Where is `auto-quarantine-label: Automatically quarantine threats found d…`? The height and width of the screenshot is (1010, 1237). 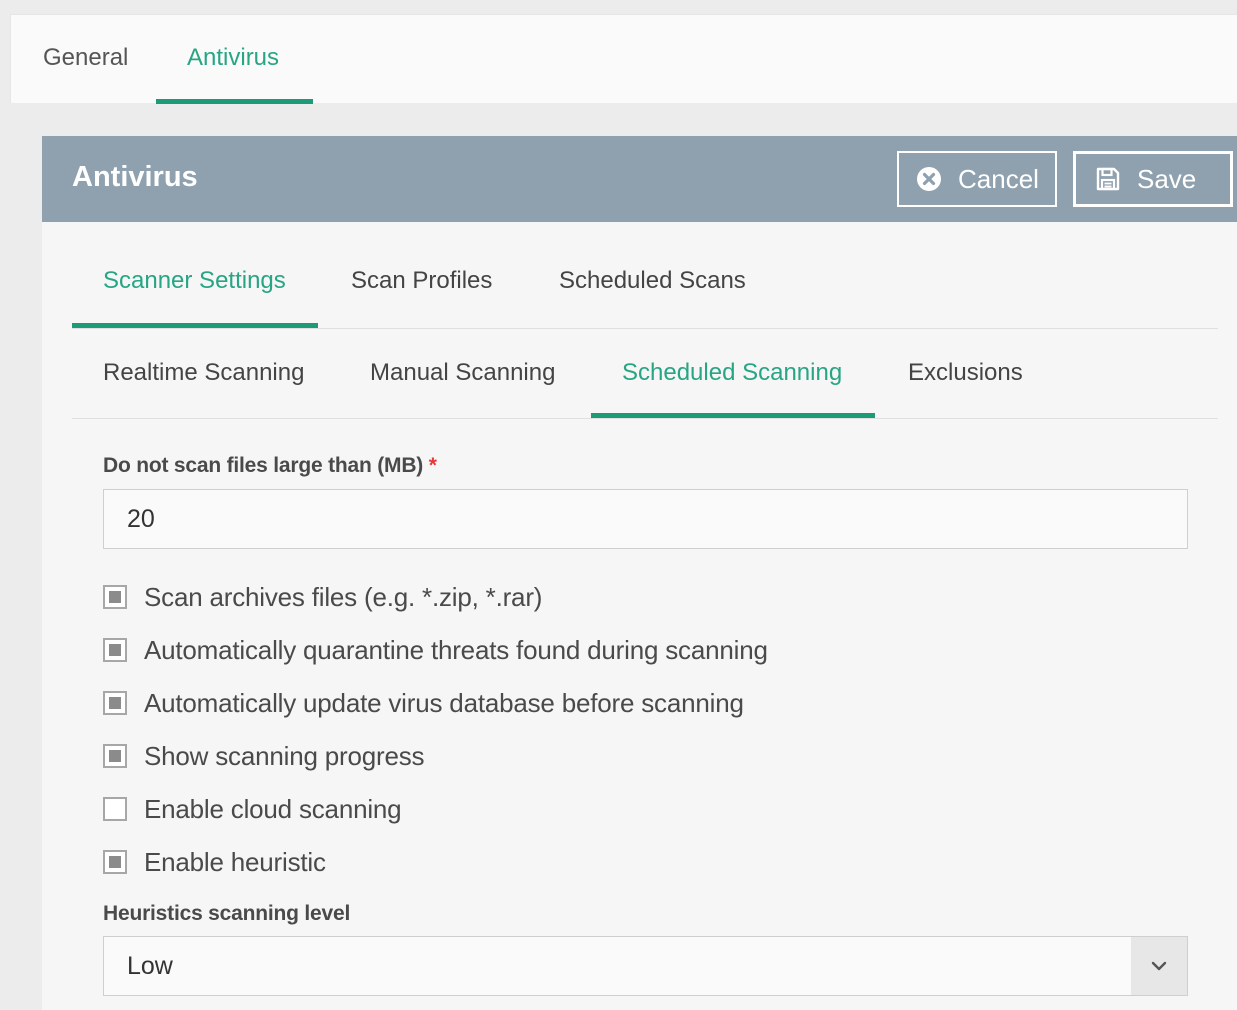 auto-quarantine-label: Automatically quarantine threats found d… is located at coordinates (456, 649).